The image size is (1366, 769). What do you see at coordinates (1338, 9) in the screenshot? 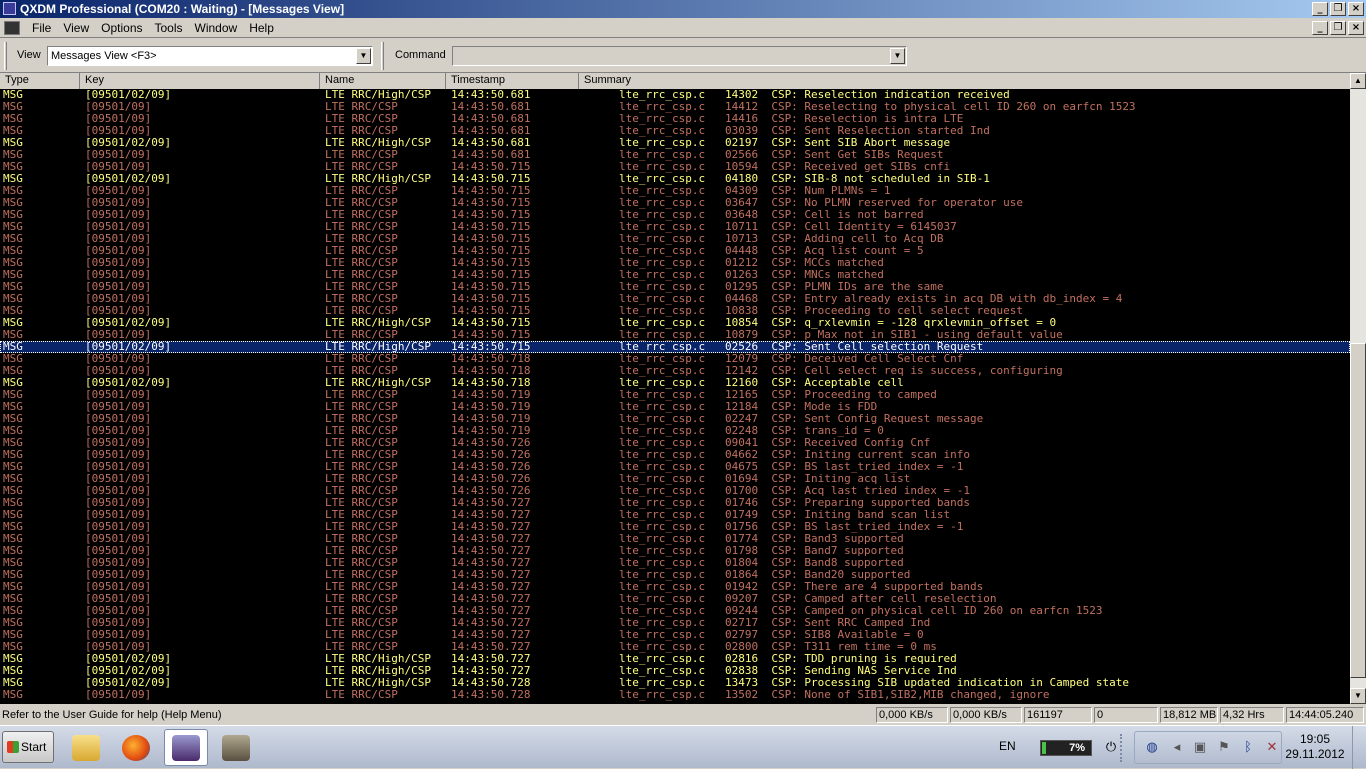
I see `restore-button: ❐` at bounding box center [1338, 9].